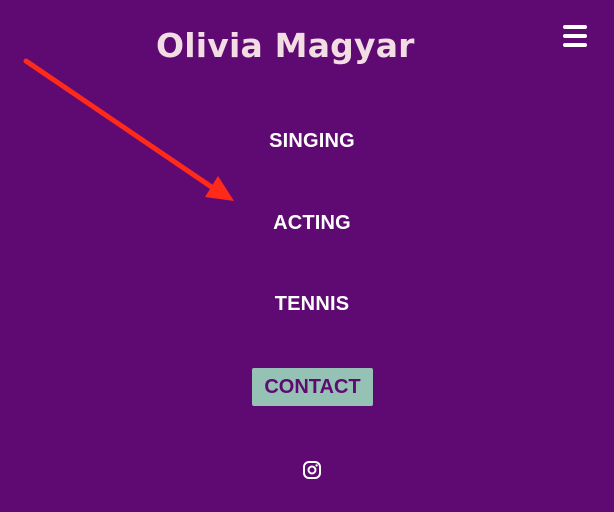 The height and width of the screenshot is (512, 614). I want to click on annotation-arrow, so click(128, 129).